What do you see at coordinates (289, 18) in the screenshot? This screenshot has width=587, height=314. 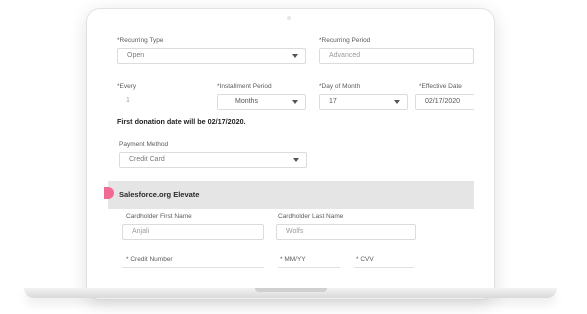 I see `camera-dot` at bounding box center [289, 18].